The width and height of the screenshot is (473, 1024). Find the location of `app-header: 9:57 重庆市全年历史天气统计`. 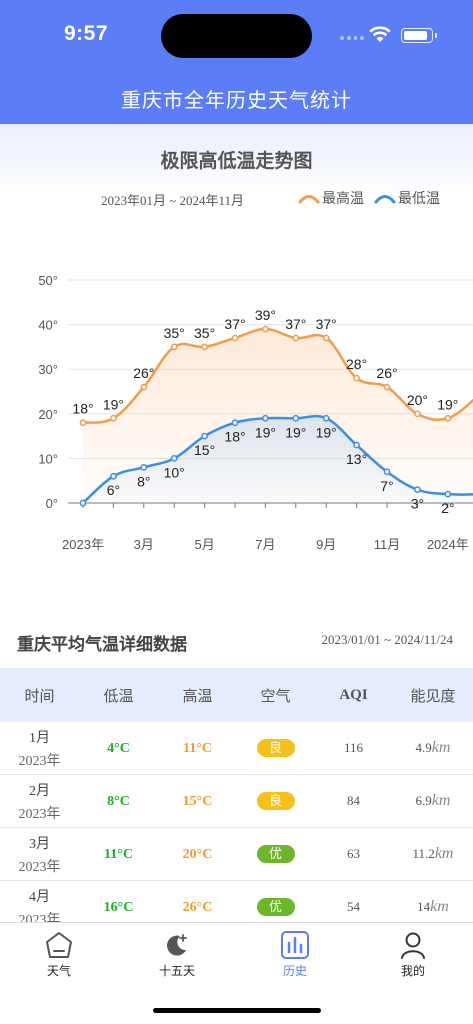

app-header: 9:57 重庆市全年历史天气统计 is located at coordinates (236, 62).